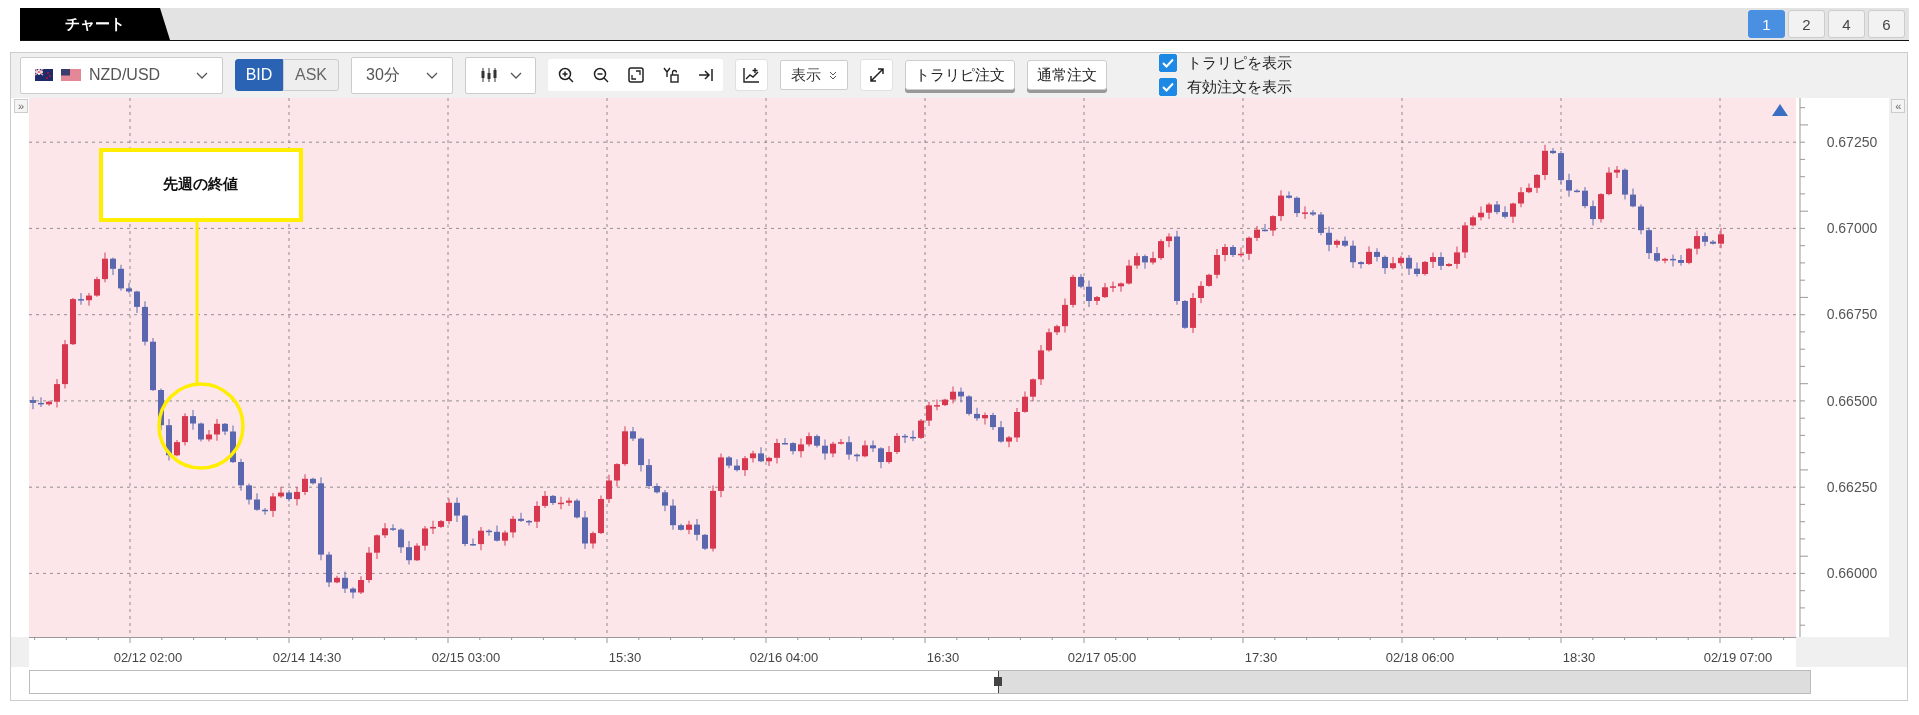 The width and height of the screenshot is (1919, 715). I want to click on y-axis-label: 0.67250, so click(1852, 141).